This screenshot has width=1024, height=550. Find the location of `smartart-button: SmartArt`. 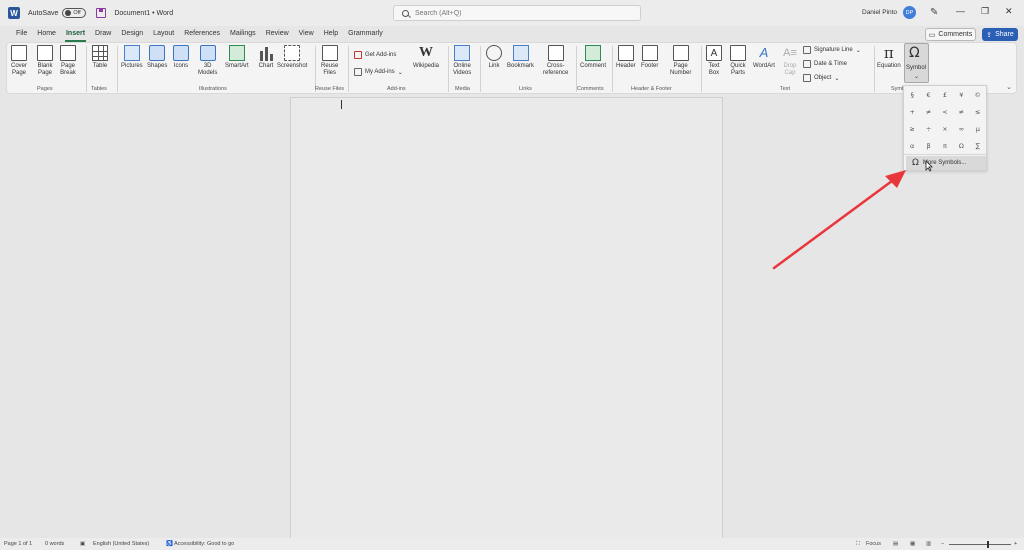

smartart-button: SmartArt is located at coordinates (237, 57).